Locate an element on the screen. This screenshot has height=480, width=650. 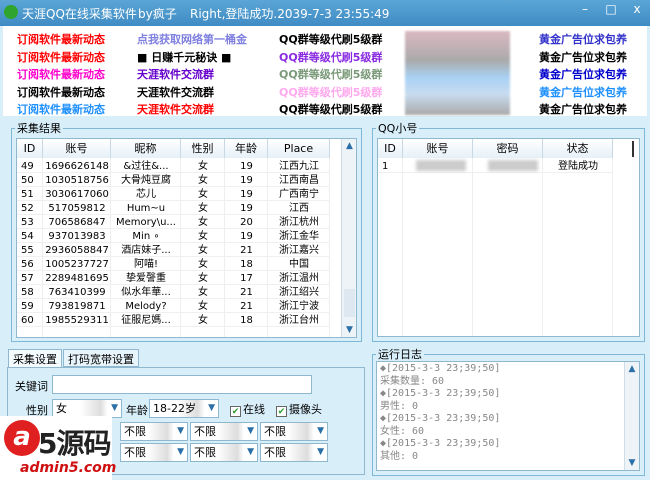
table-cell: 3030617060 is located at coordinates (77, 194).